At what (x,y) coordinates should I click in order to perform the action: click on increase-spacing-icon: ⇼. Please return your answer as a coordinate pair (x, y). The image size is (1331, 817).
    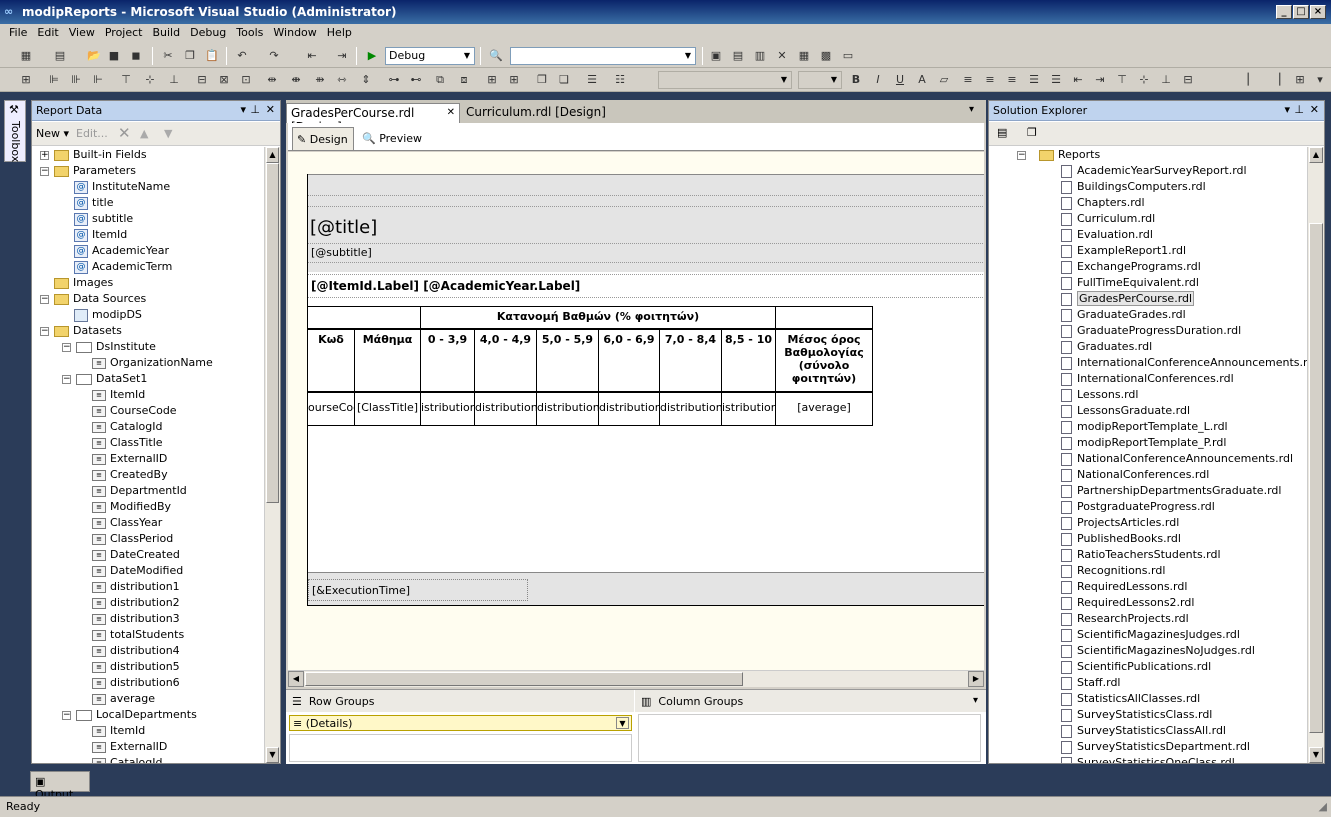
    Looking at the image, I should click on (296, 80).